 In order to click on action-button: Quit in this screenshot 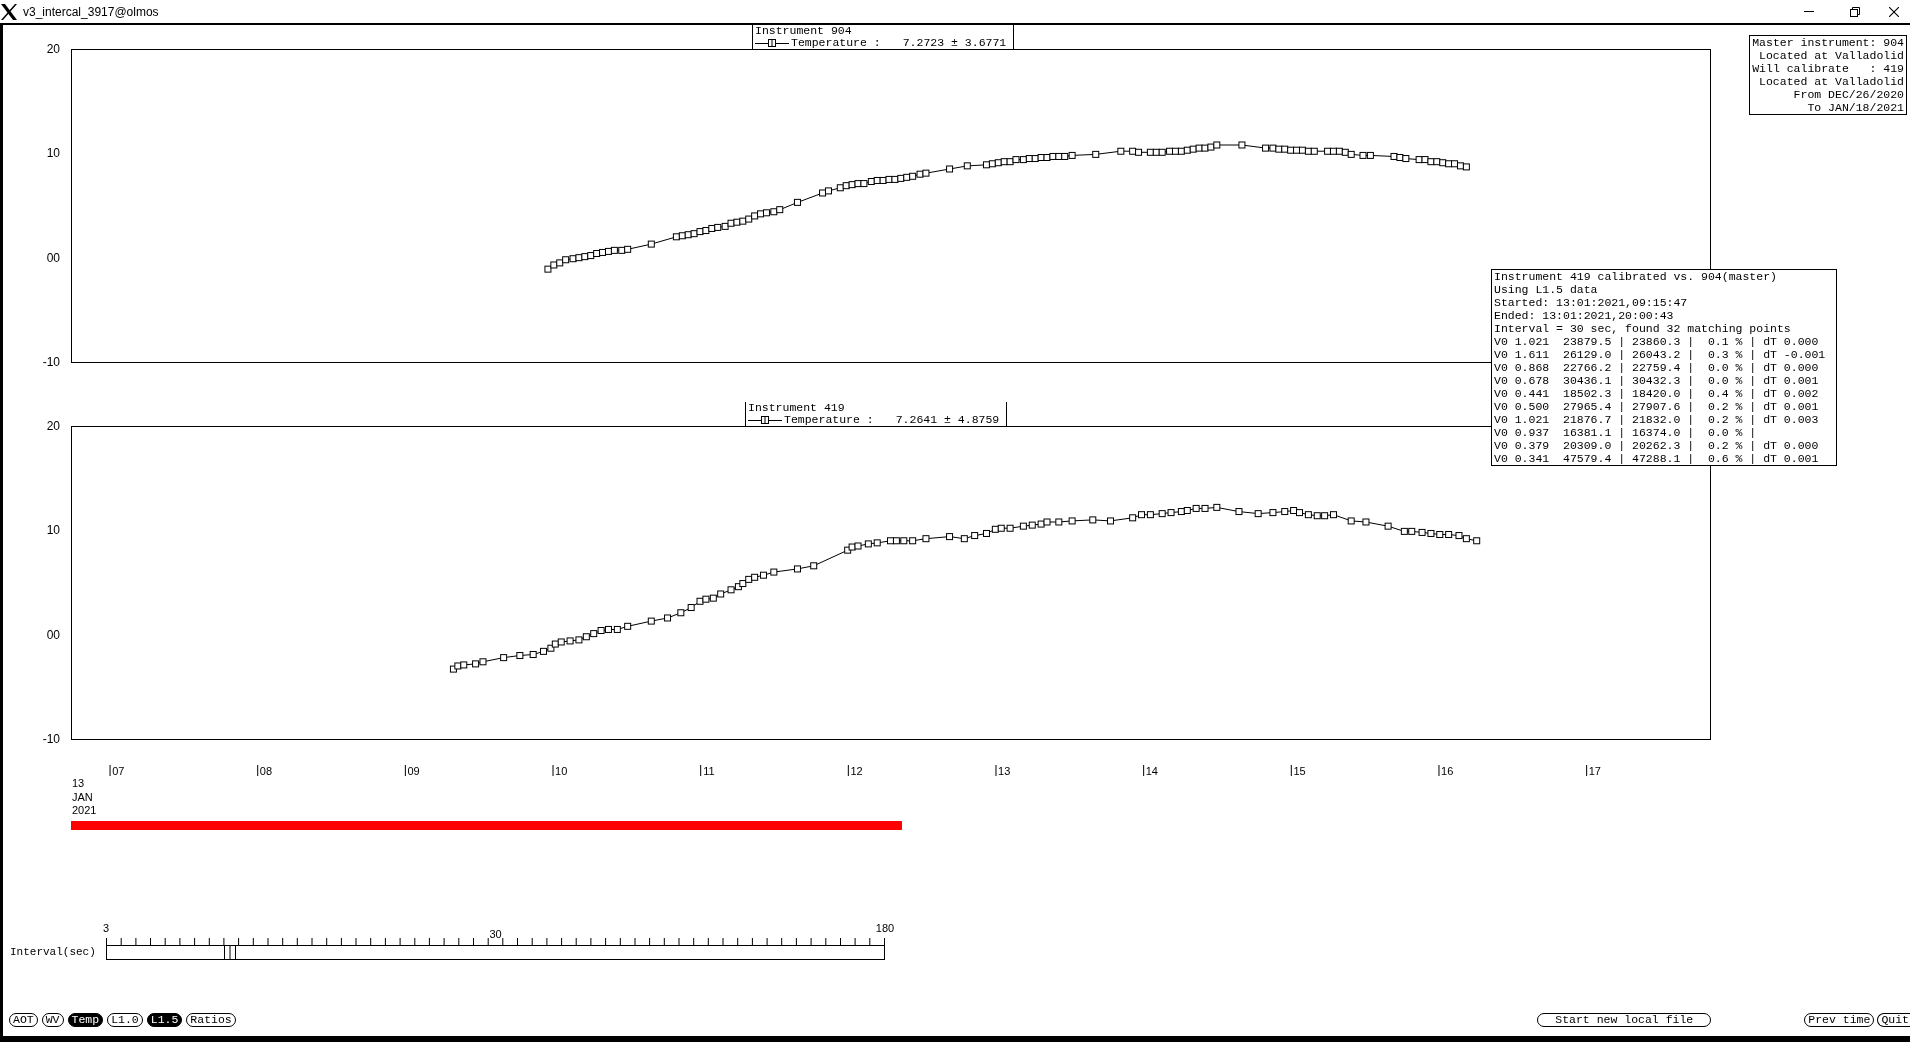, I will do `click(1893, 1020)`.